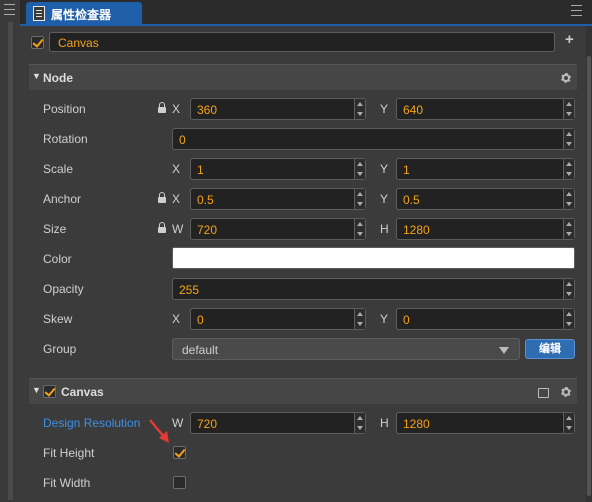  I want to click on position-y-input: 640, so click(485, 109).